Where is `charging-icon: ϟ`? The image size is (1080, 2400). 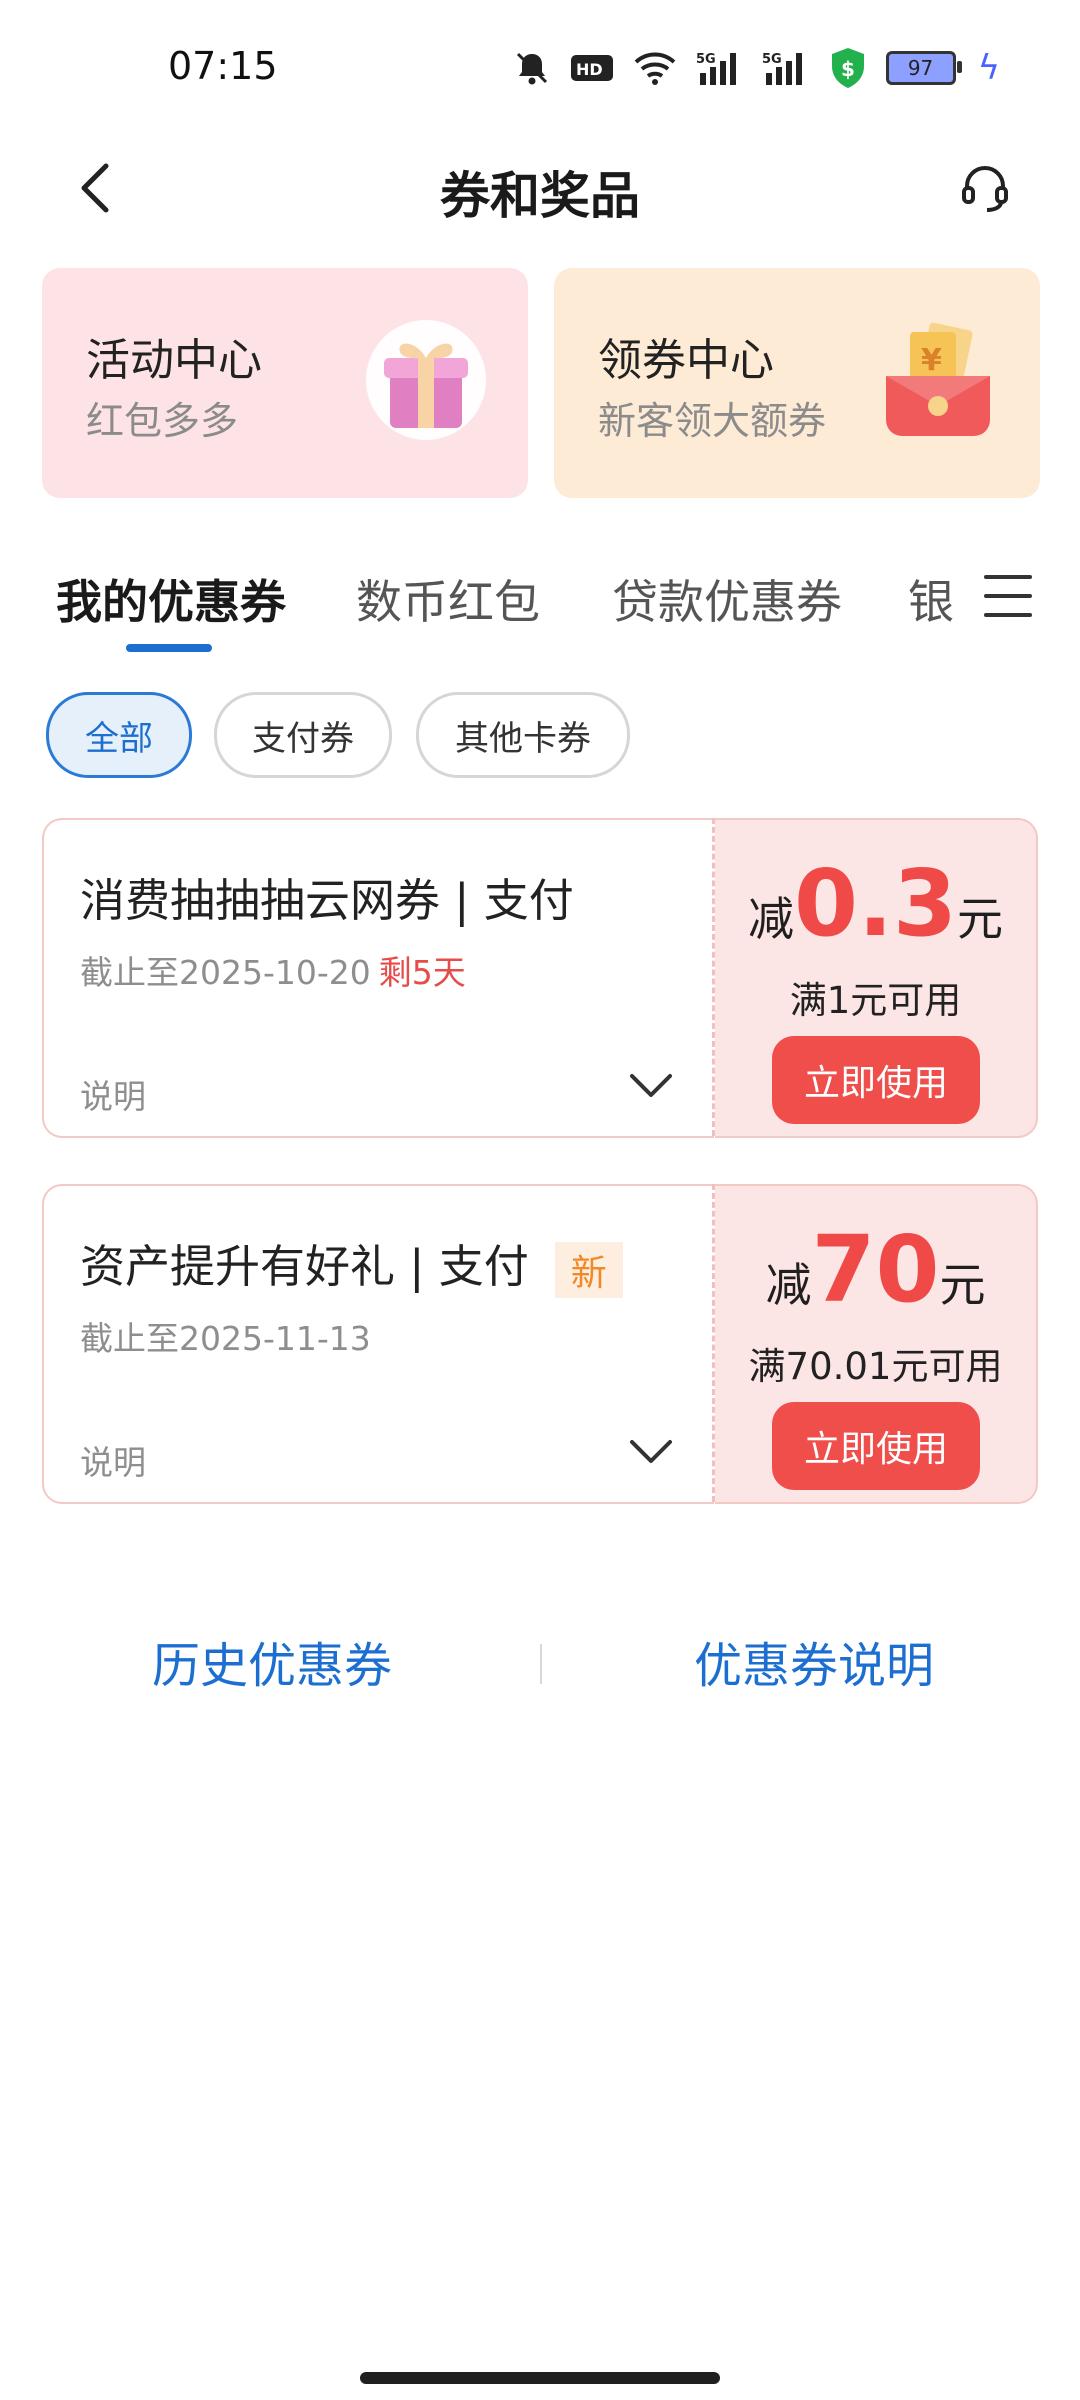 charging-icon: ϟ is located at coordinates (988, 68).